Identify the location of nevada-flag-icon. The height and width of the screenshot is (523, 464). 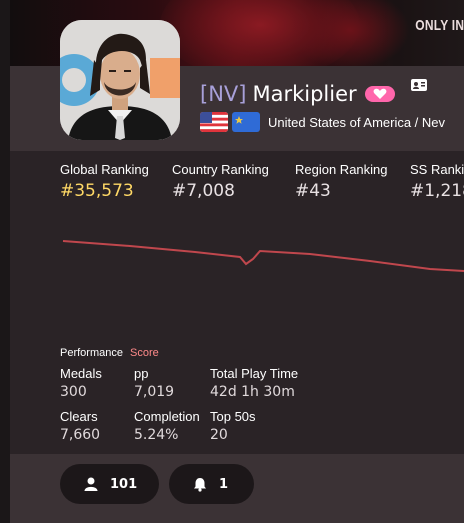
(246, 122).